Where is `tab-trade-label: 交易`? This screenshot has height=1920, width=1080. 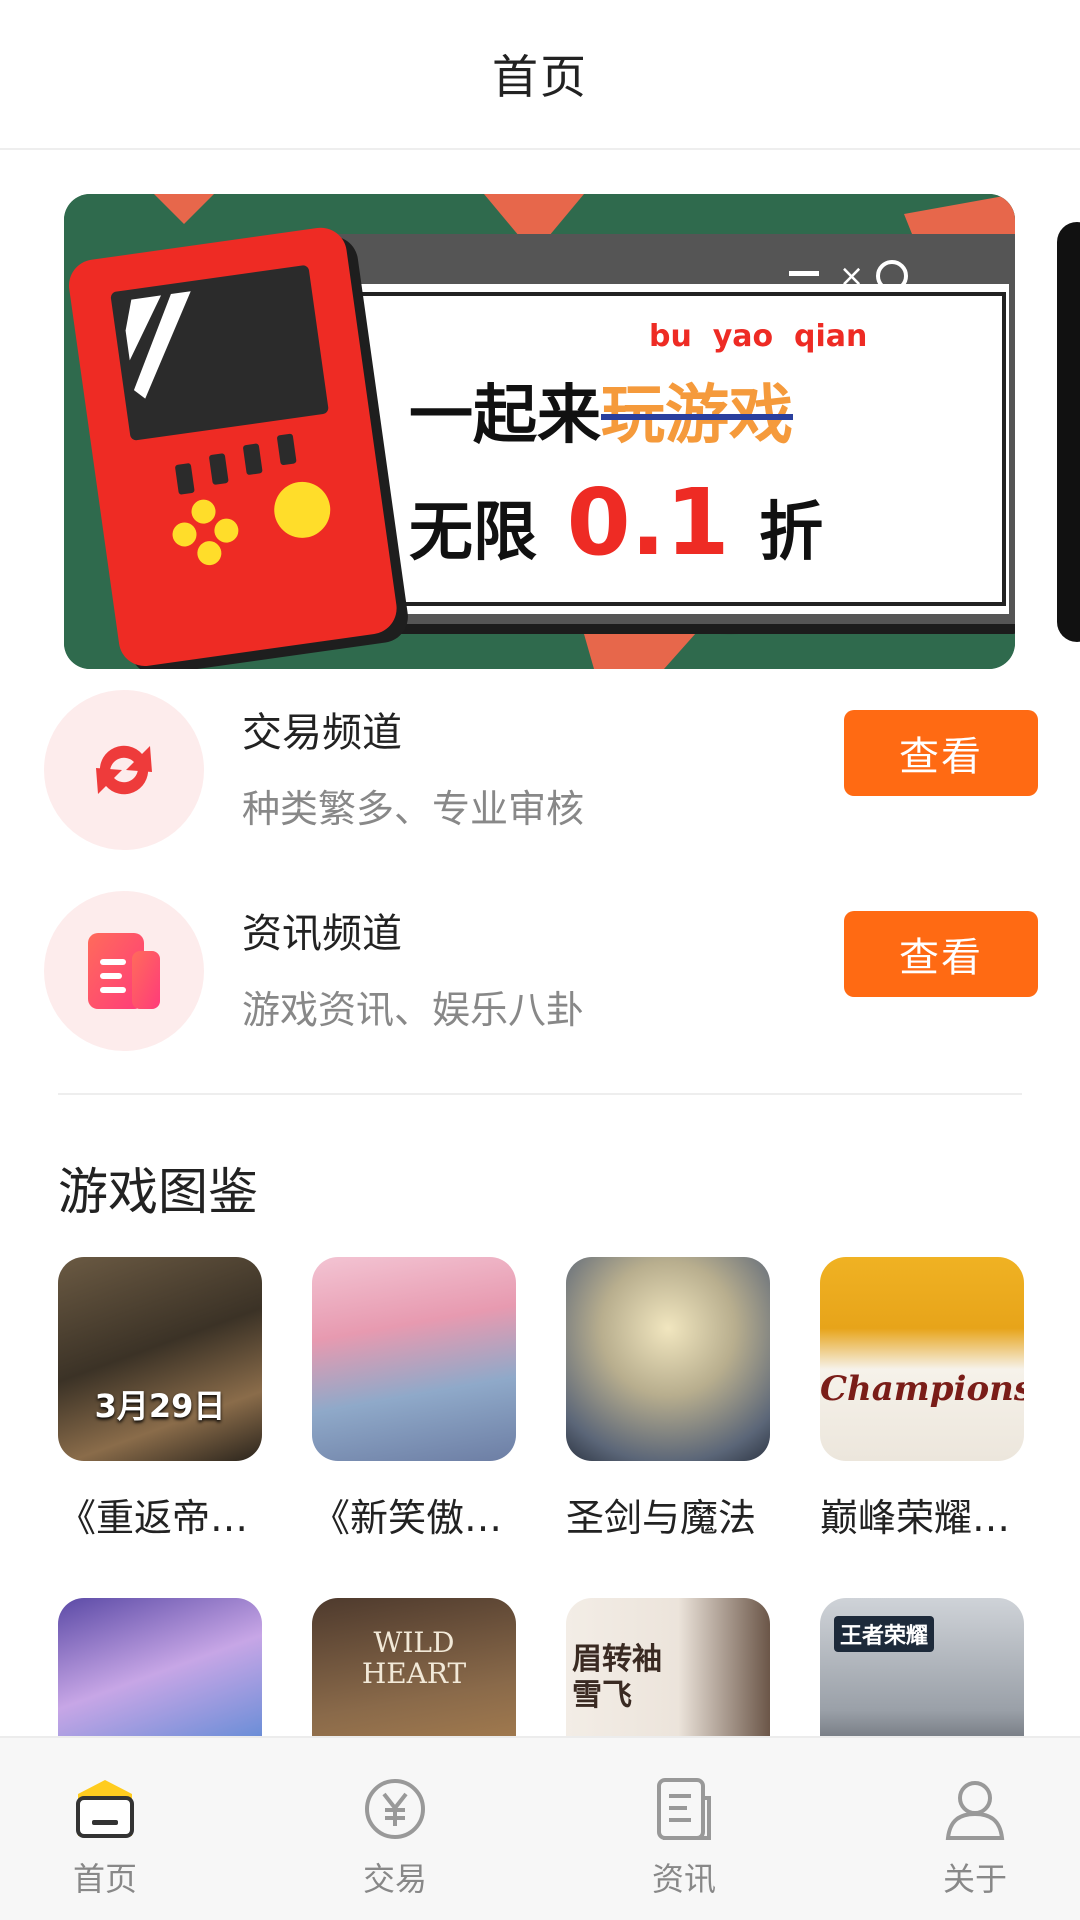 tab-trade-label: 交易 is located at coordinates (394, 1879).